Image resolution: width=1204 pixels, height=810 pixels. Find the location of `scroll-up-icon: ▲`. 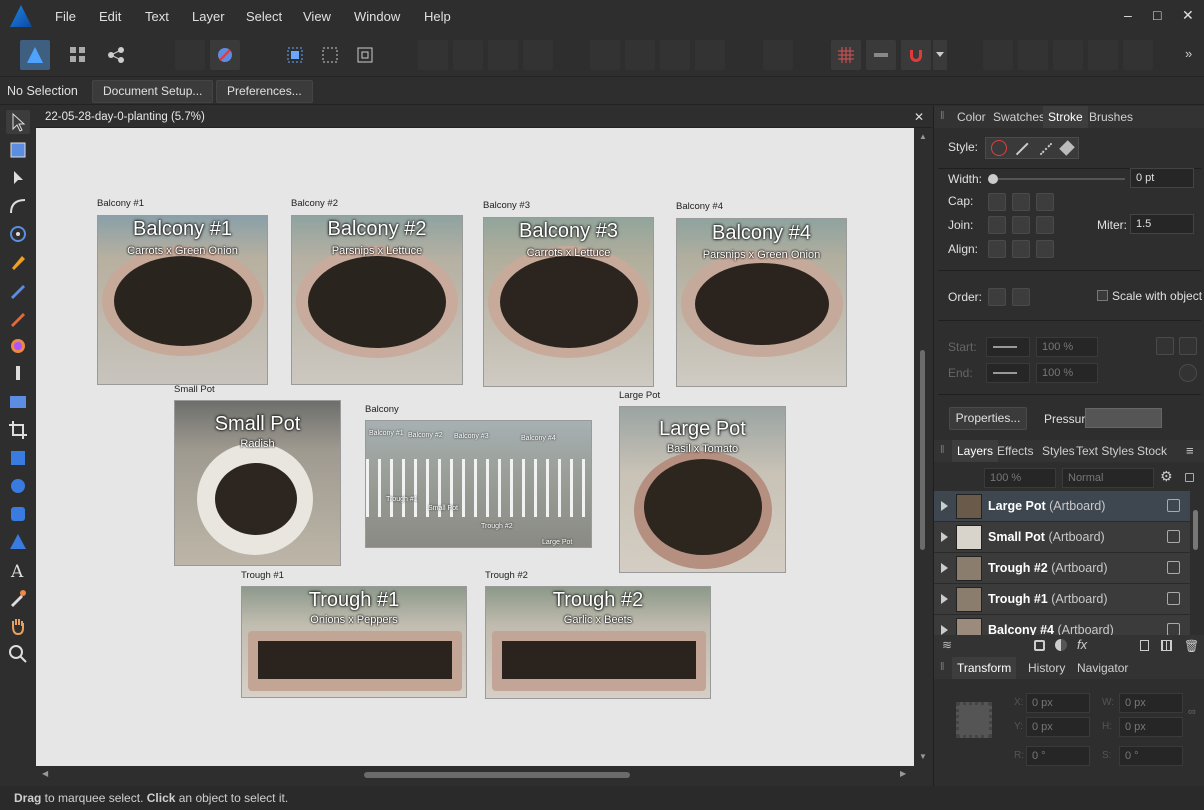

scroll-up-icon: ▲ is located at coordinates (923, 136).